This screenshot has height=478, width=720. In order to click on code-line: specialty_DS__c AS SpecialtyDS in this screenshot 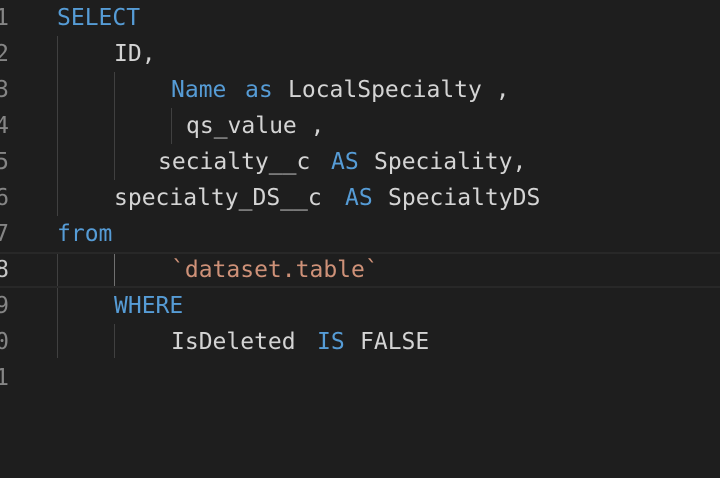, I will do `click(360, 198)`.